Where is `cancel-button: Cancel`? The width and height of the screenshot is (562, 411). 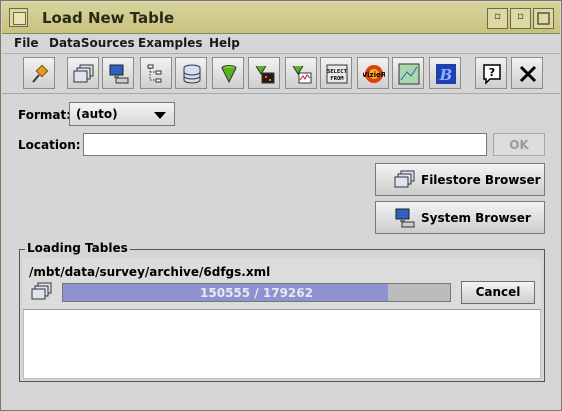 cancel-button: Cancel is located at coordinates (498, 292).